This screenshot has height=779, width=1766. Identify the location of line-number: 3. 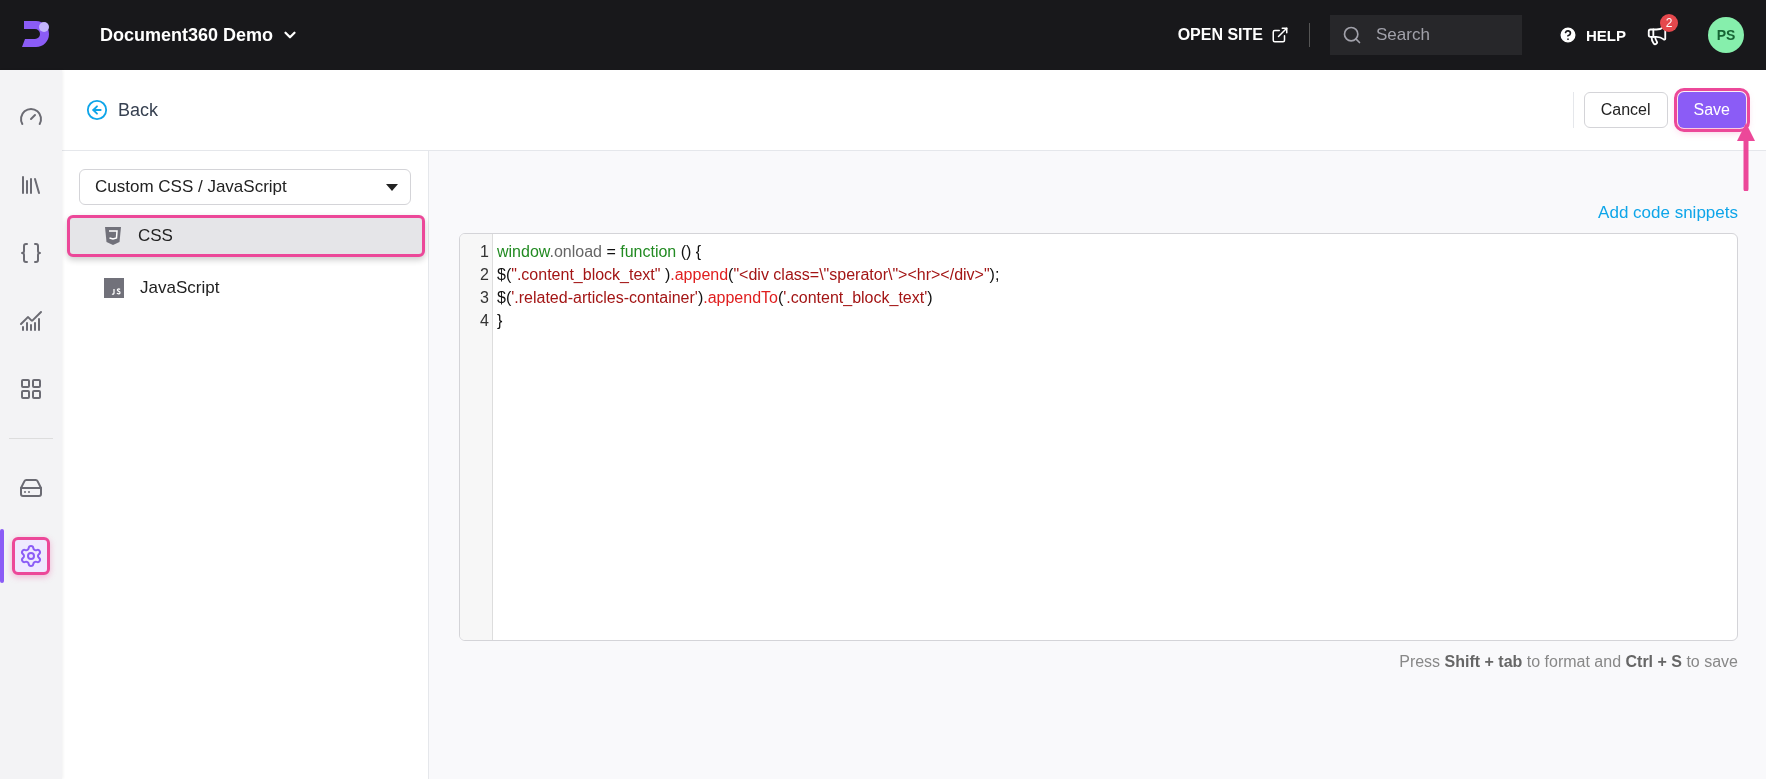
(484, 298).